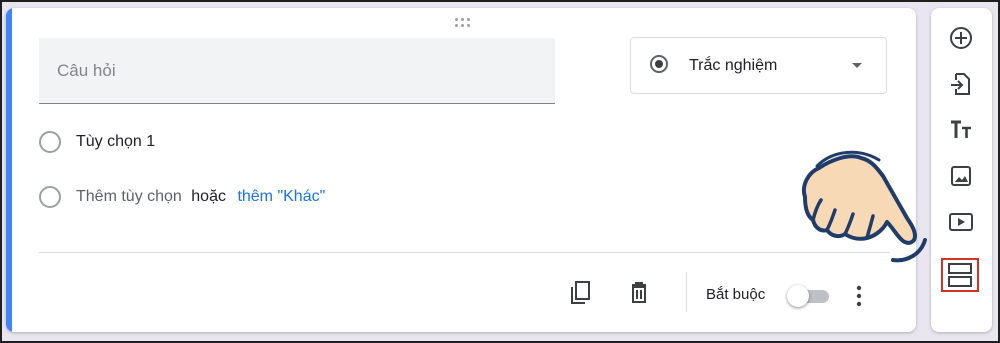  I want to click on required-label: Bắt buộc, so click(736, 294).